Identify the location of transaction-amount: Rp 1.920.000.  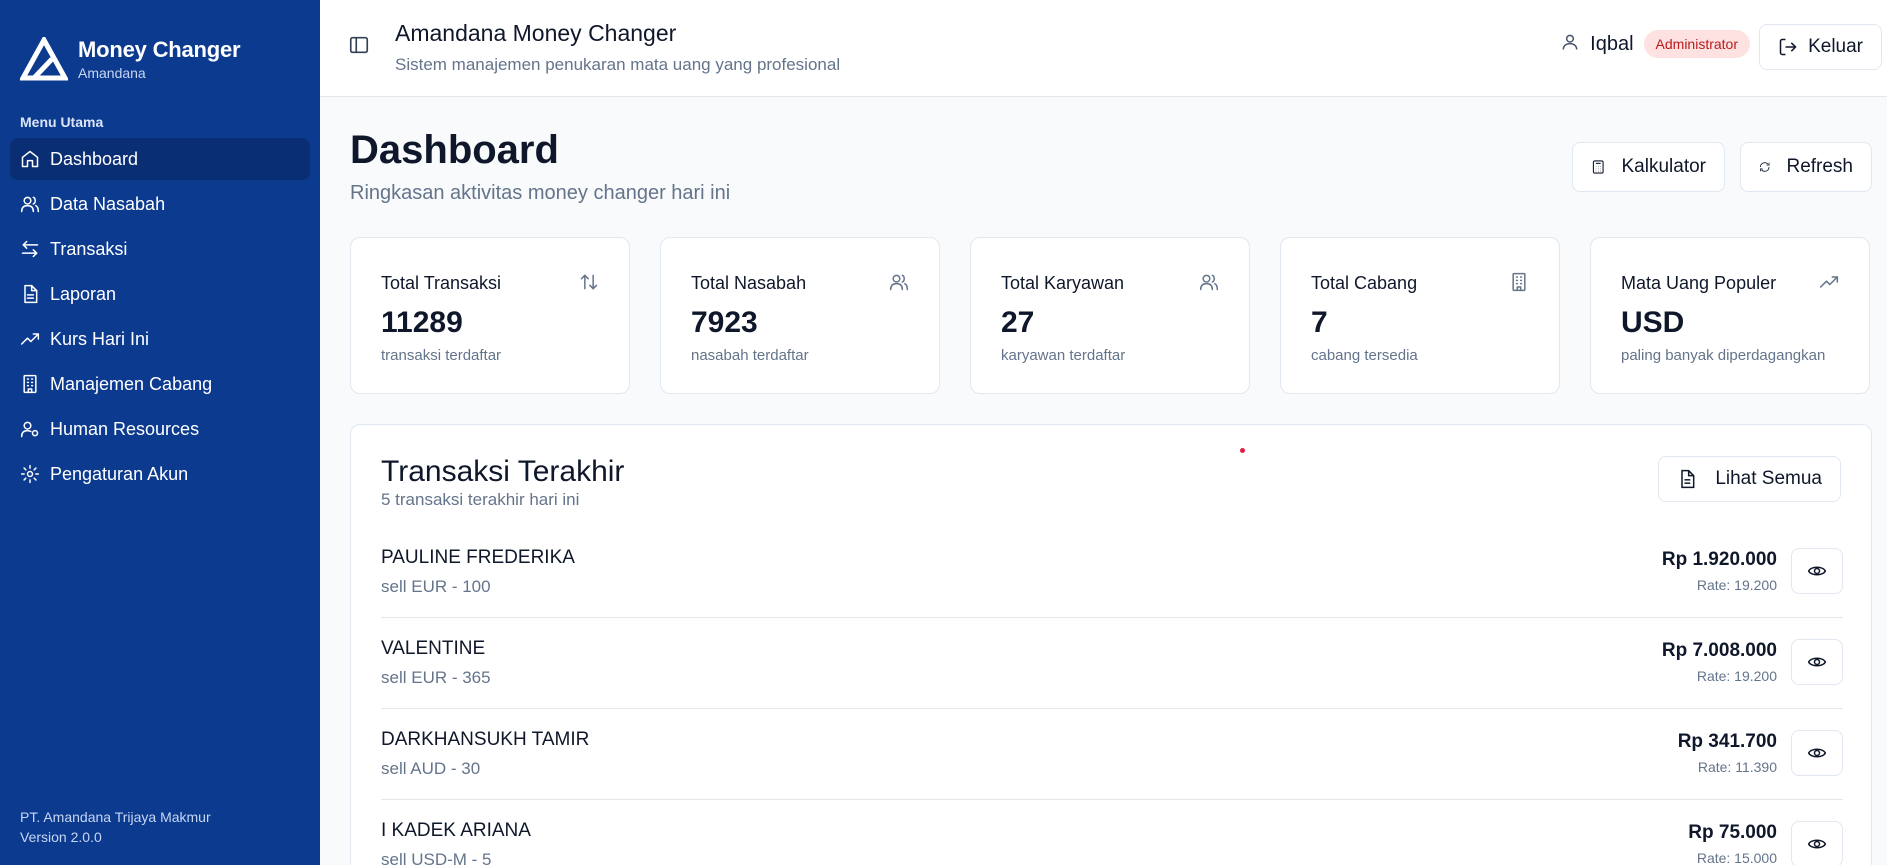
(1719, 559).